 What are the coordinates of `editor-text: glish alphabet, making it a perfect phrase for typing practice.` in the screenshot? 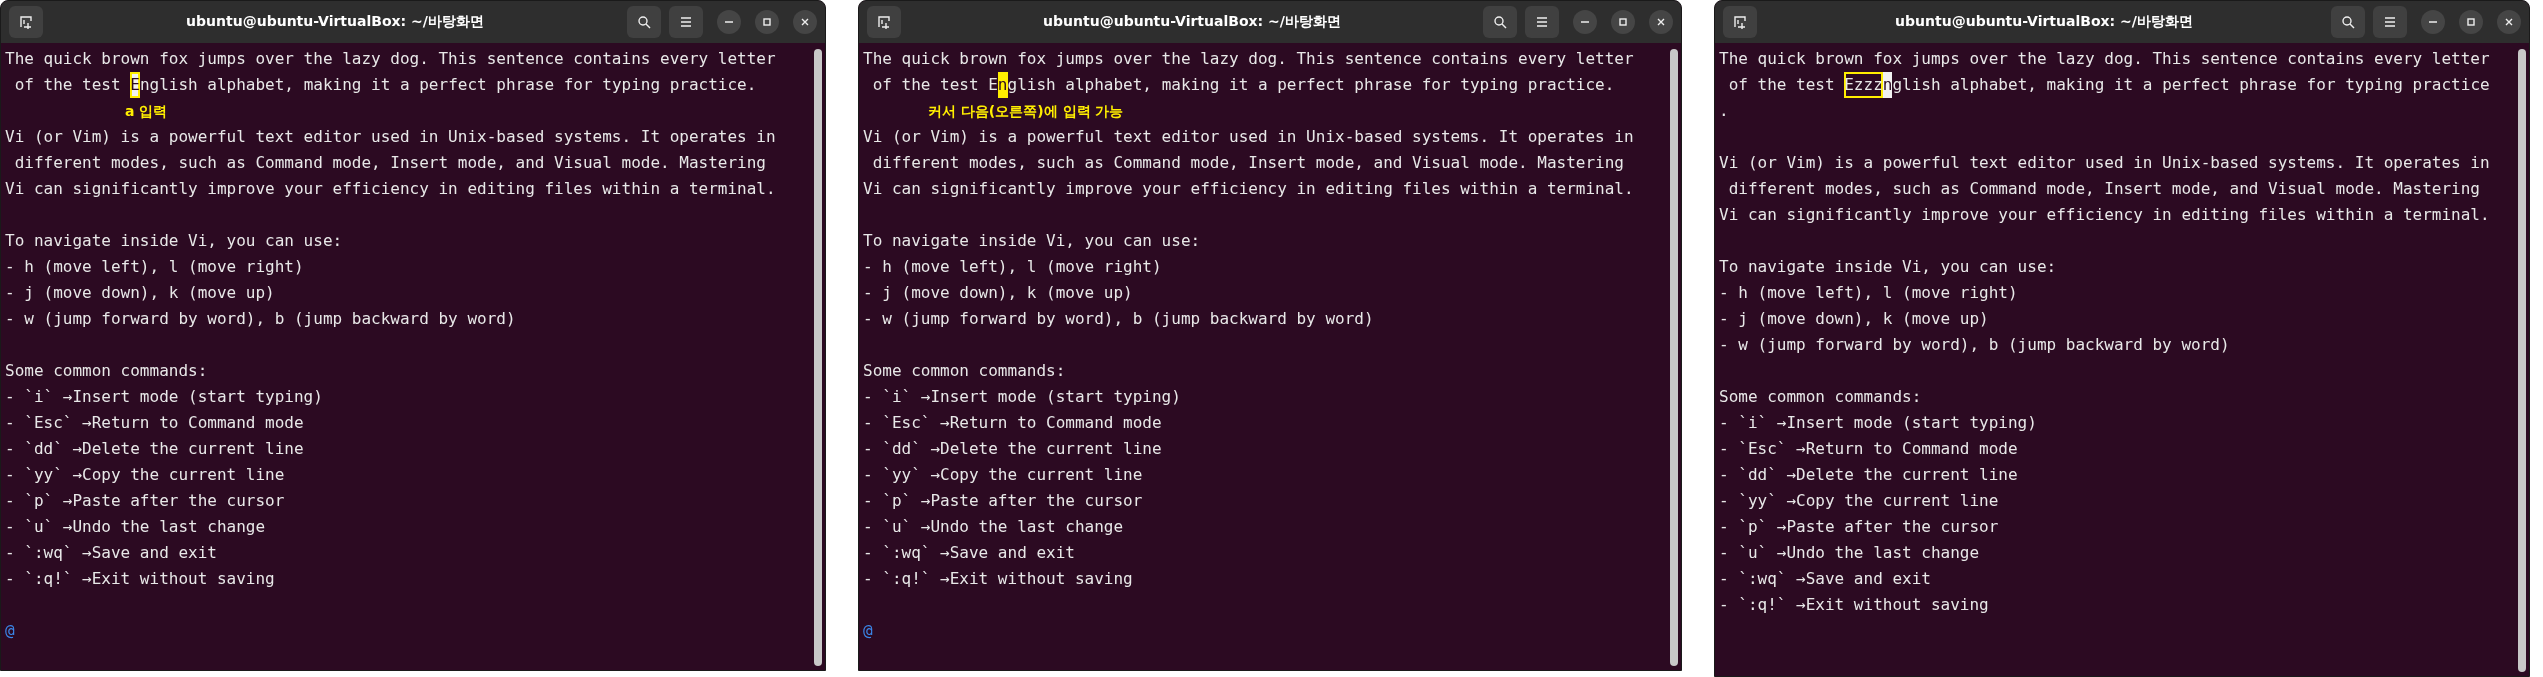 It's located at (1311, 85).